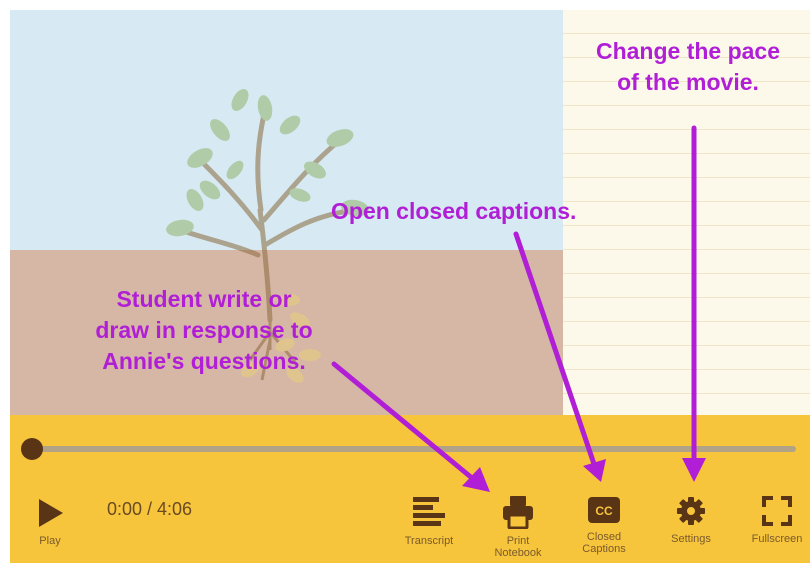 This screenshot has width=810, height=563. Describe the element at coordinates (518, 541) in the screenshot. I see `print-label-line1: Print` at that location.